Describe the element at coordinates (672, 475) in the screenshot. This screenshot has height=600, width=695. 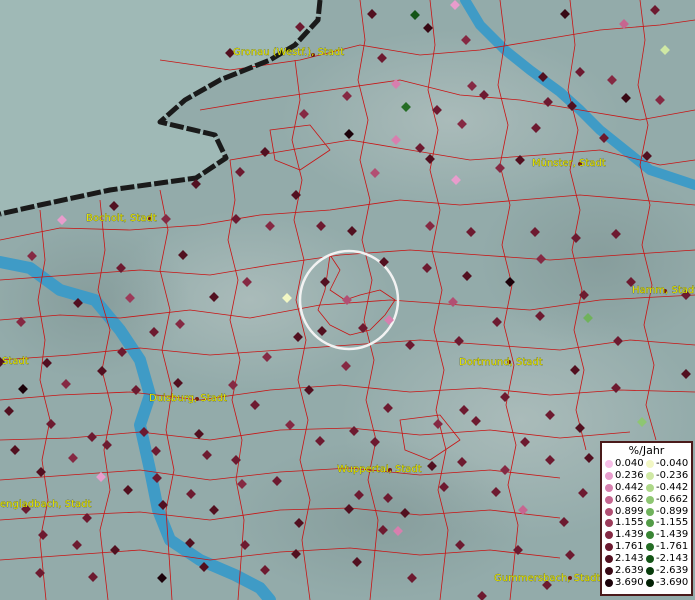
I see `legend-value-negative: -0.236` at that location.